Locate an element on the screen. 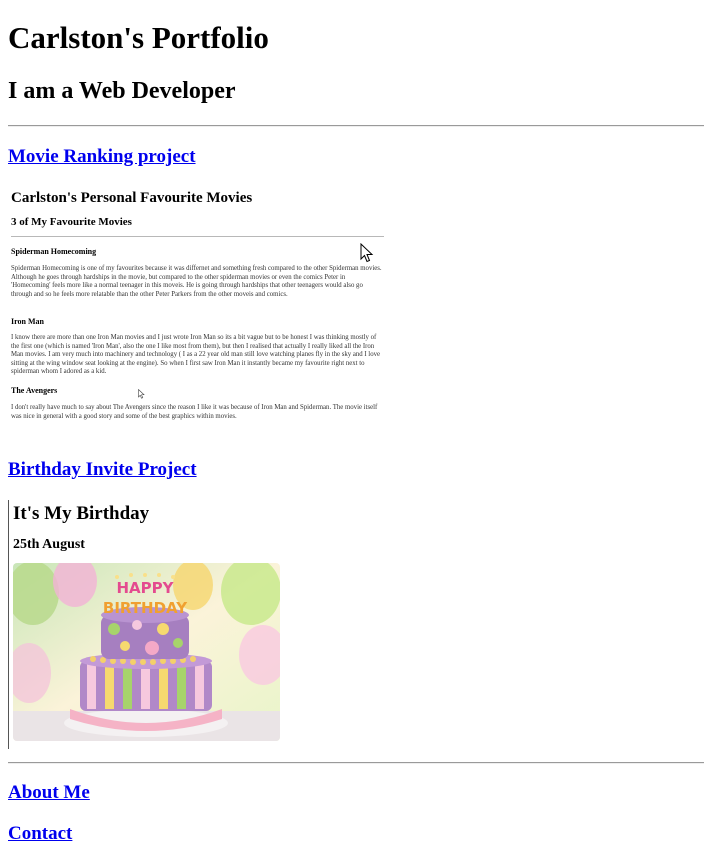  birthday-cake-image: HAPPY BIRTHDAY is located at coordinates (146, 652).